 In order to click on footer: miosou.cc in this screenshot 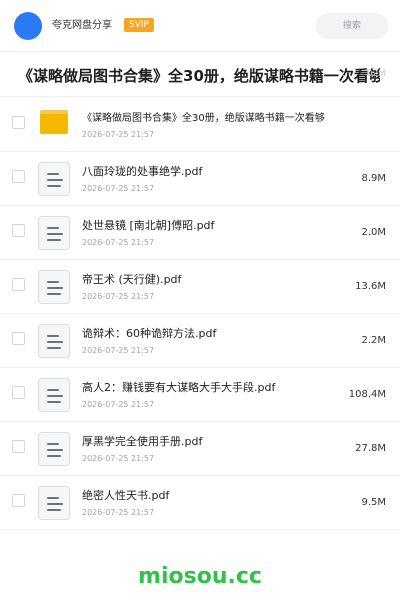, I will do `click(200, 576)`.